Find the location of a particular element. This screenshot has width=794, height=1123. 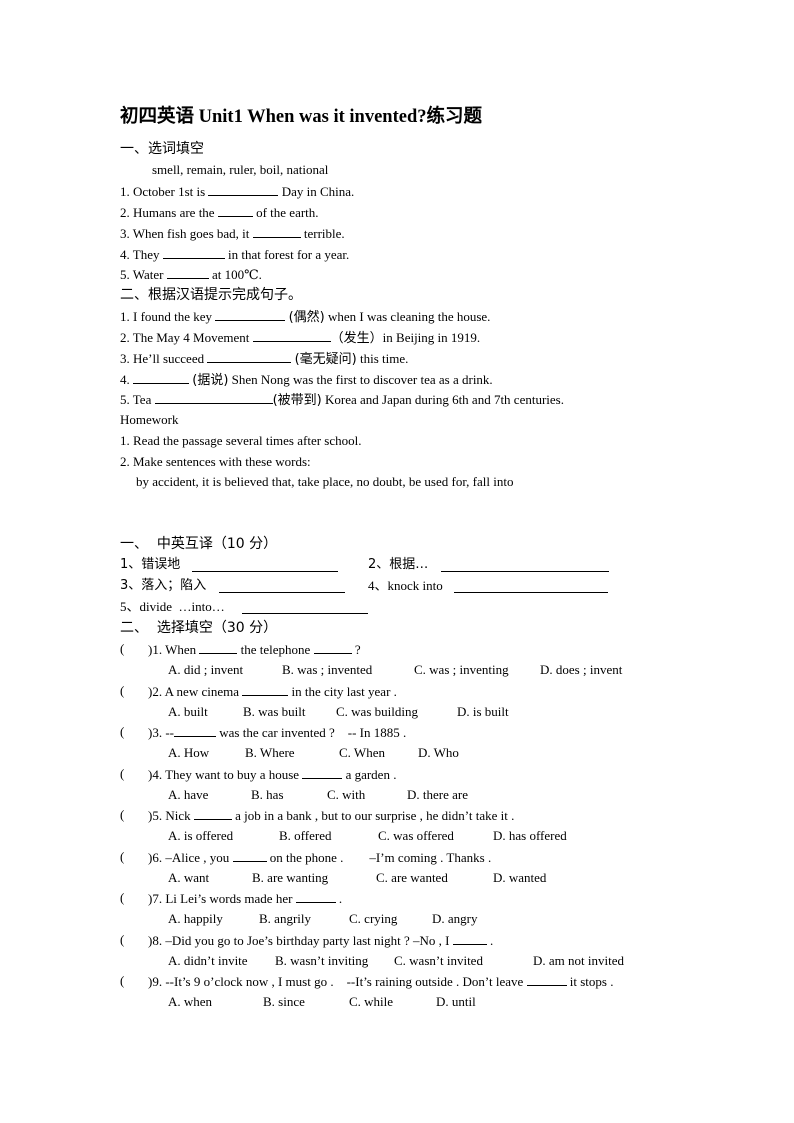

question-stem: )4. They want to buy a house a garden . is located at coordinates (272, 774).